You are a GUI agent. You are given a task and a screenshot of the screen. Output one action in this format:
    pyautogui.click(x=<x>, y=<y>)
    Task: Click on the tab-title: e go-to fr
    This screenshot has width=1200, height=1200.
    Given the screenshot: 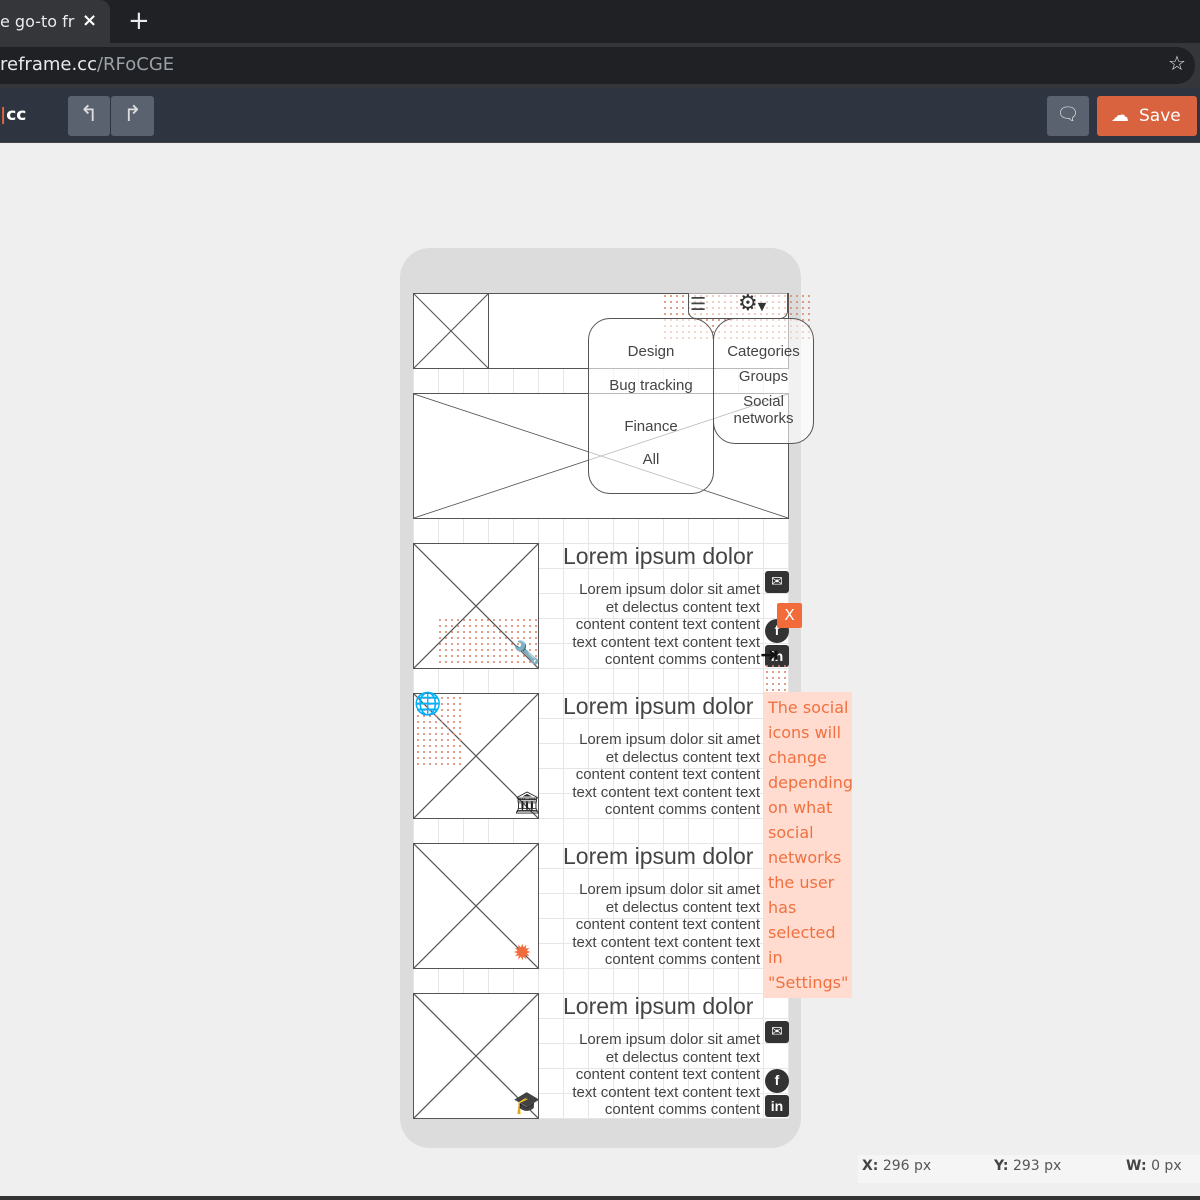 What is the action you would take?
    pyautogui.click(x=37, y=21)
    